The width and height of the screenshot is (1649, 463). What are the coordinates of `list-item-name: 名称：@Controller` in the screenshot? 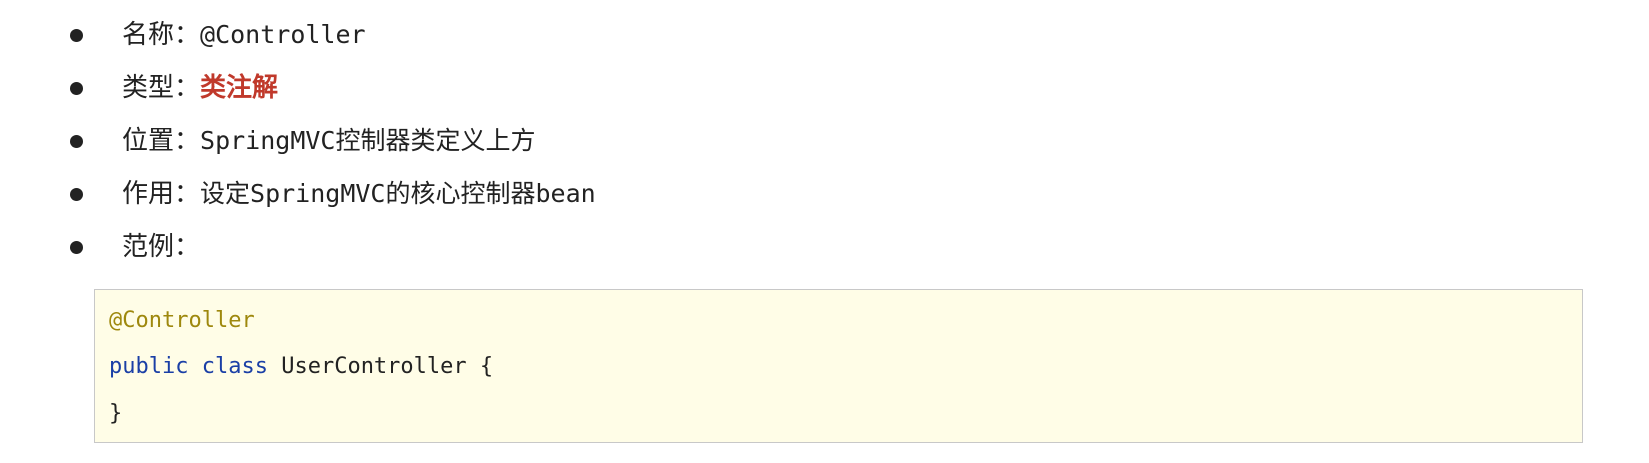 It's located at (750, 35).